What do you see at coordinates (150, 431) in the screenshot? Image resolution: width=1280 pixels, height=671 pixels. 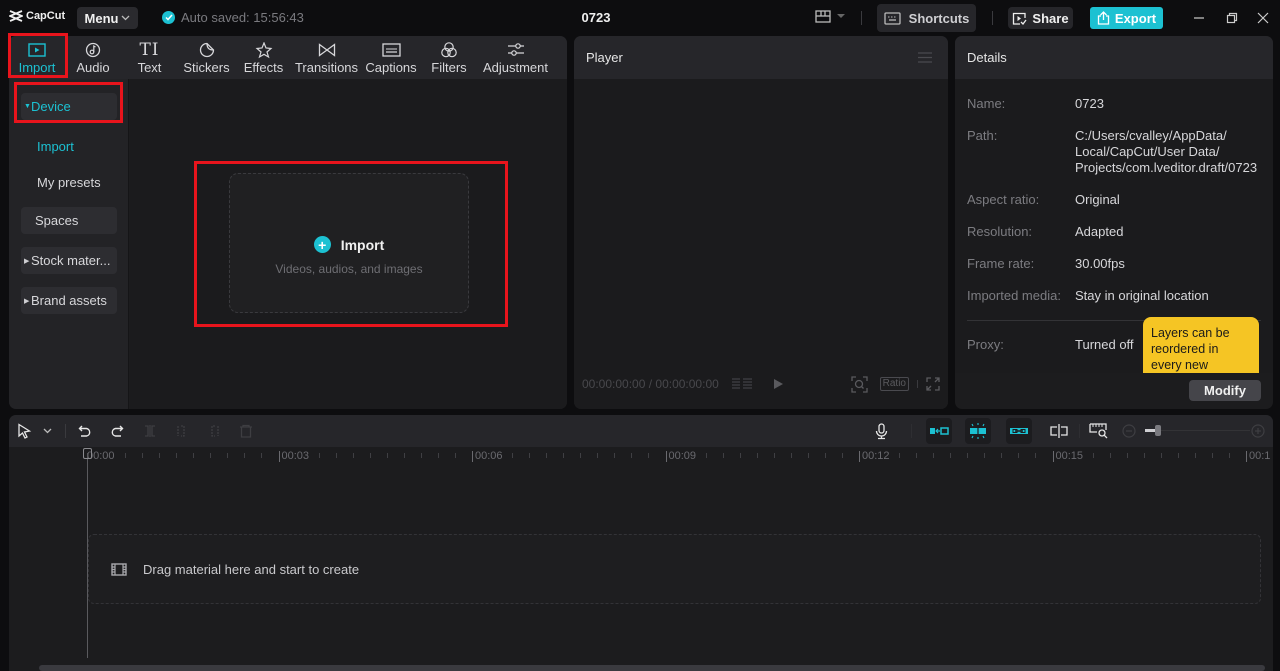 I see `split-button` at bounding box center [150, 431].